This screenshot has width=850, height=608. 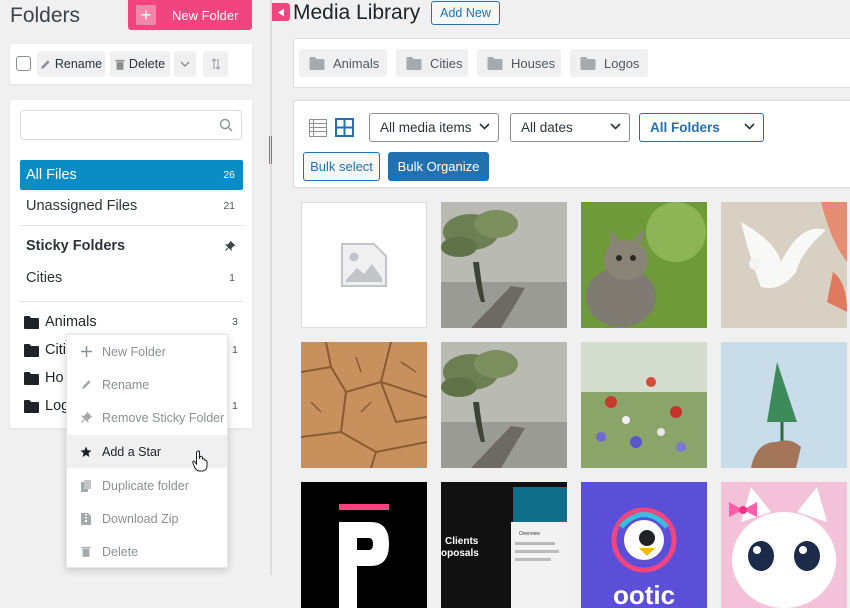 I want to click on copy-icon, so click(x=86, y=485).